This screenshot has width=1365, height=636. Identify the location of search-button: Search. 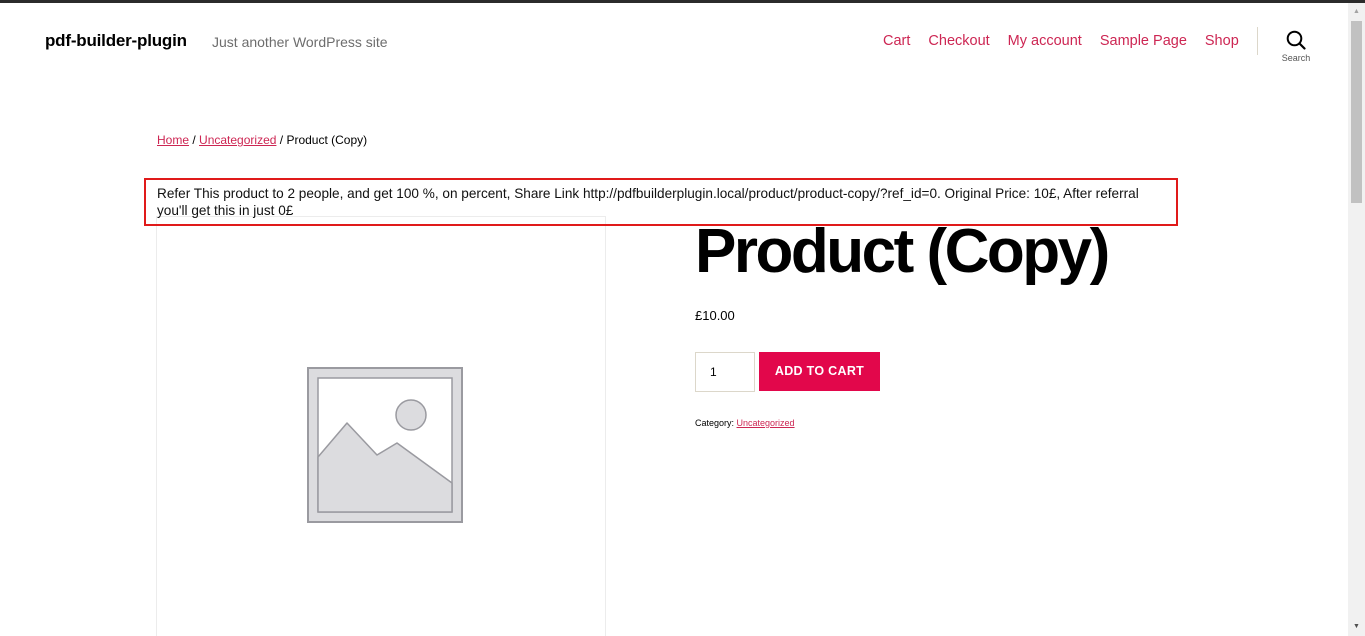
(1296, 50).